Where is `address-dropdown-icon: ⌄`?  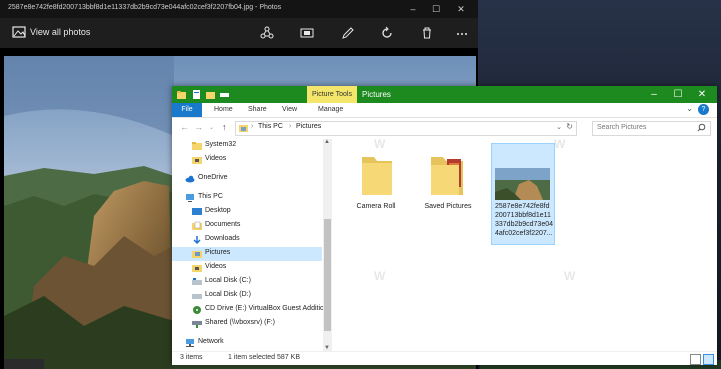 address-dropdown-icon: ⌄ is located at coordinates (559, 127).